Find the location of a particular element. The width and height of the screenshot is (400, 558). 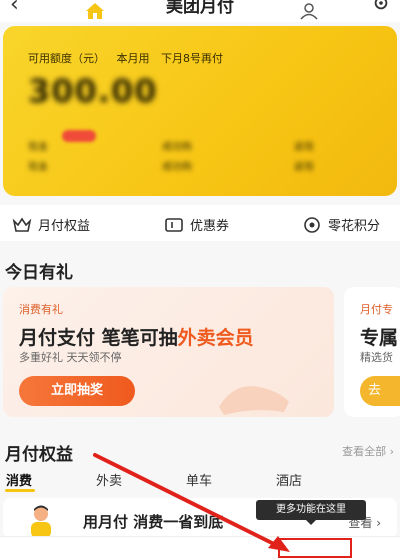

top-bar: ‹ 美团月付 is located at coordinates (200, 11).